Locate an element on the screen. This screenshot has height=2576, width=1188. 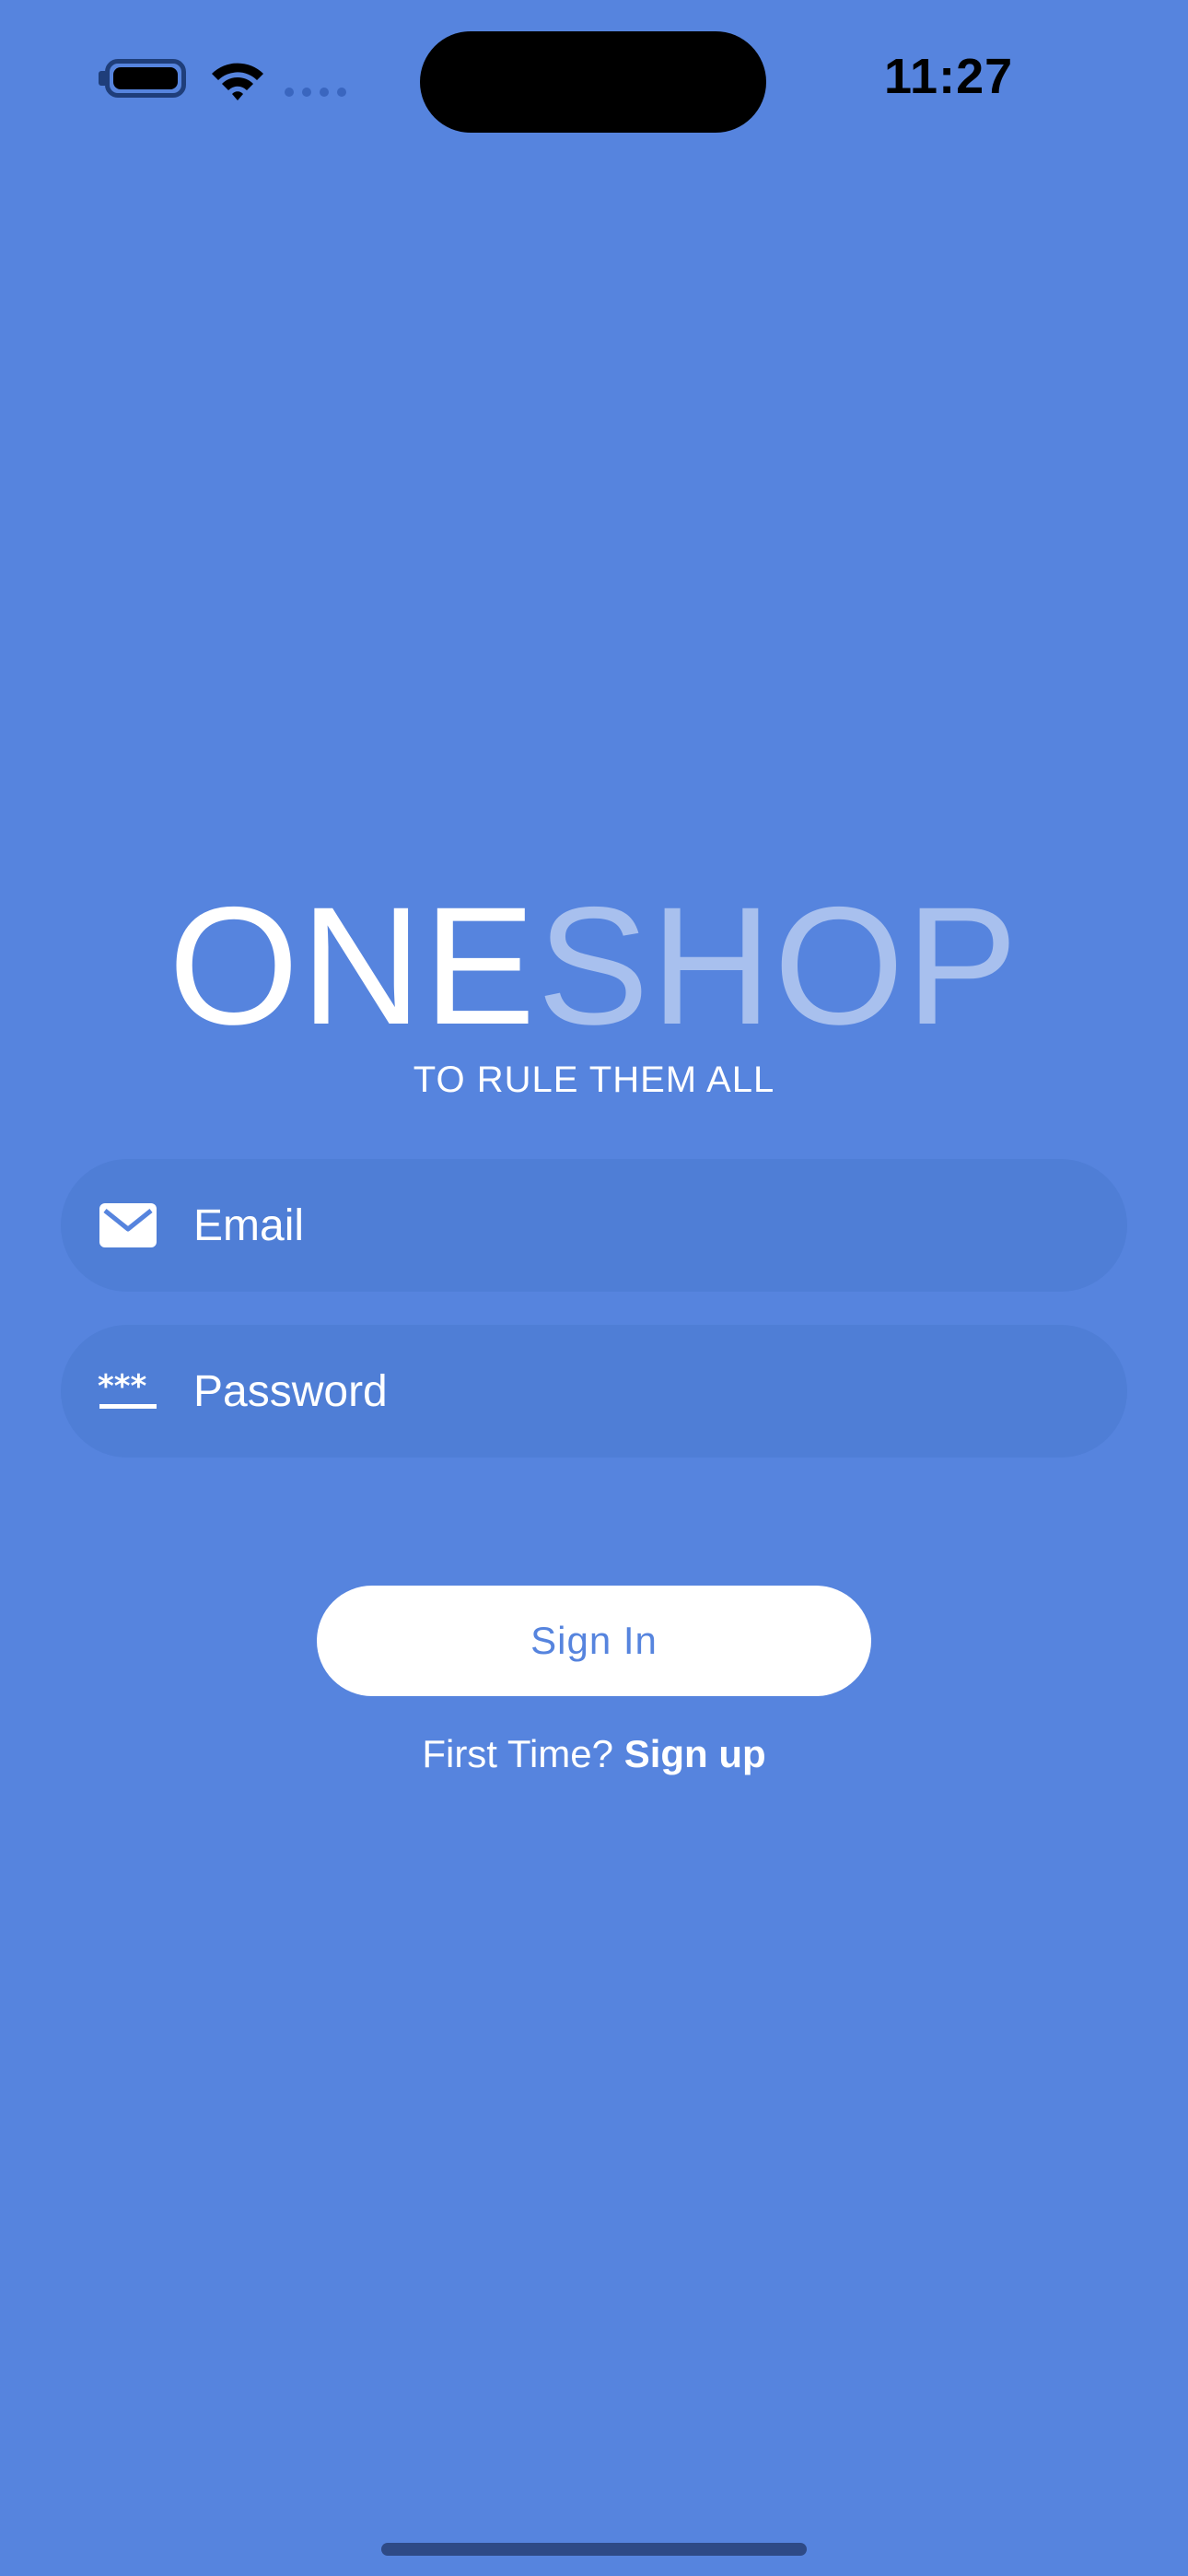
password-field: *** is located at coordinates (594, 1392).